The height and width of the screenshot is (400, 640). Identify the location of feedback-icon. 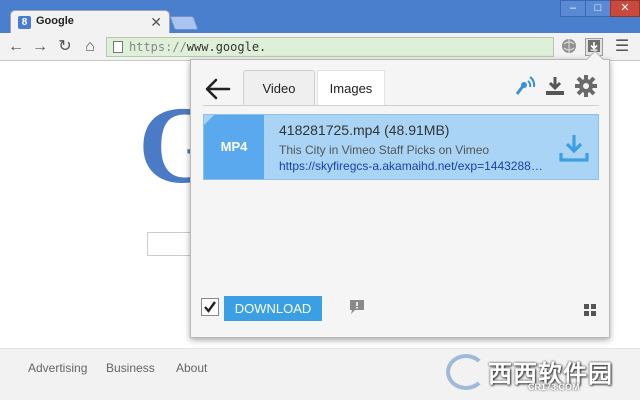
(357, 307).